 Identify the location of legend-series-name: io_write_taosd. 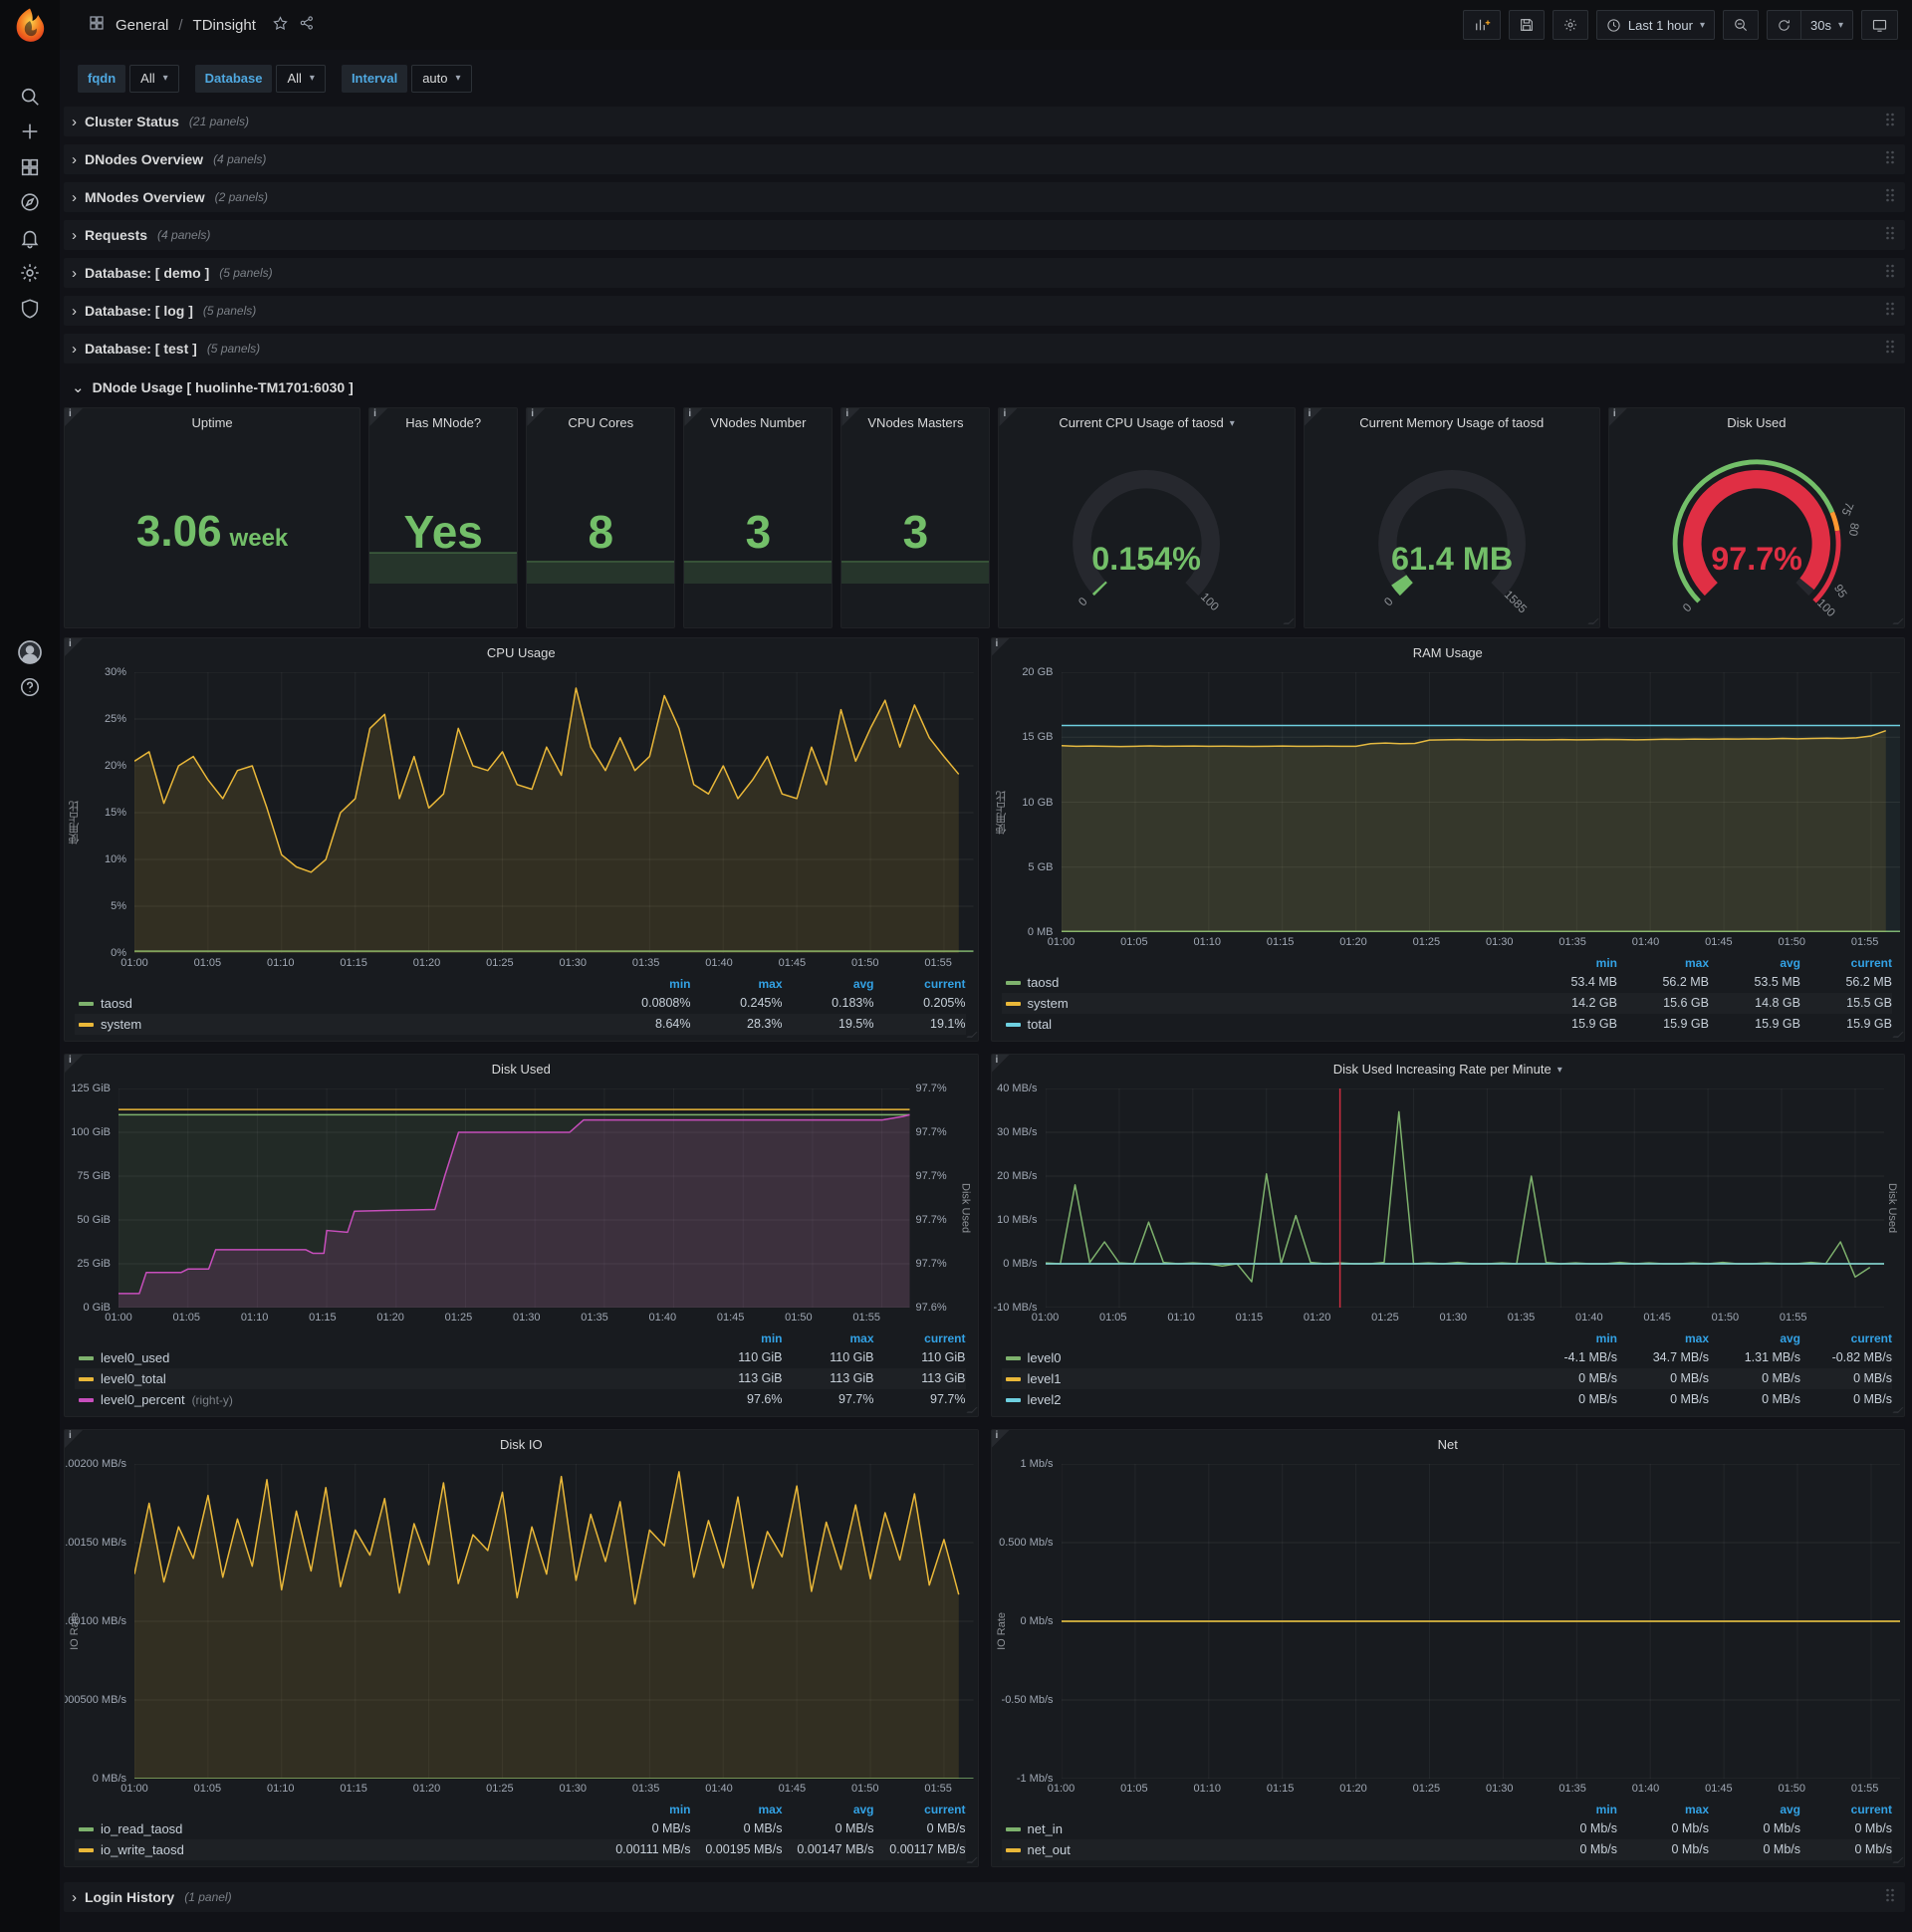
(142, 1850).